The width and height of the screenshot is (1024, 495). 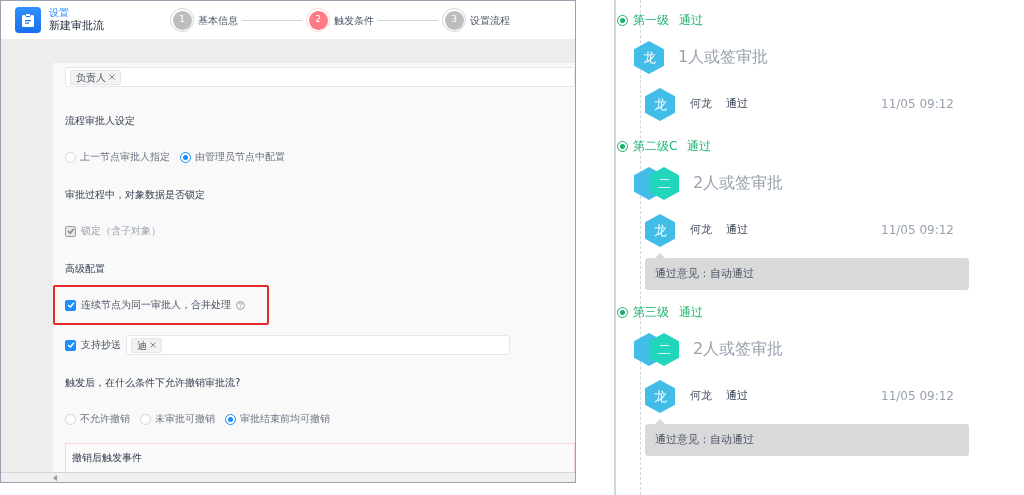 I want to click on section-label: 流程审批人设定, so click(x=100, y=120).